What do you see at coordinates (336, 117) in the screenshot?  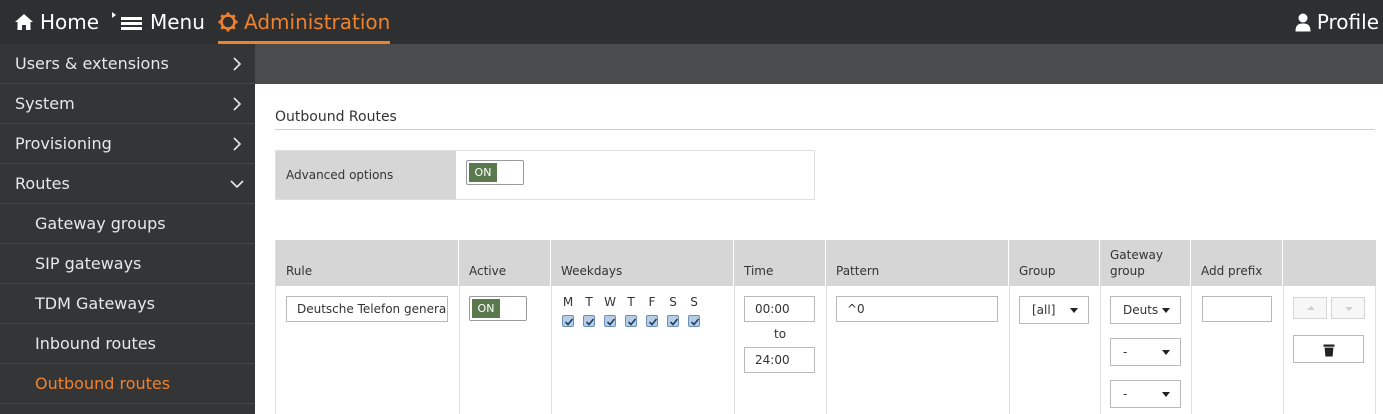 I see `page-title: Outbound Routes` at bounding box center [336, 117].